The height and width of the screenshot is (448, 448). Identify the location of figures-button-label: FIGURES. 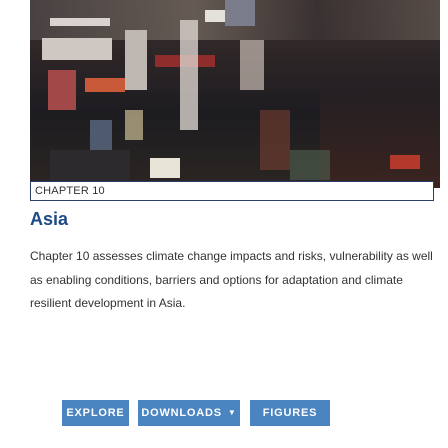
(290, 413).